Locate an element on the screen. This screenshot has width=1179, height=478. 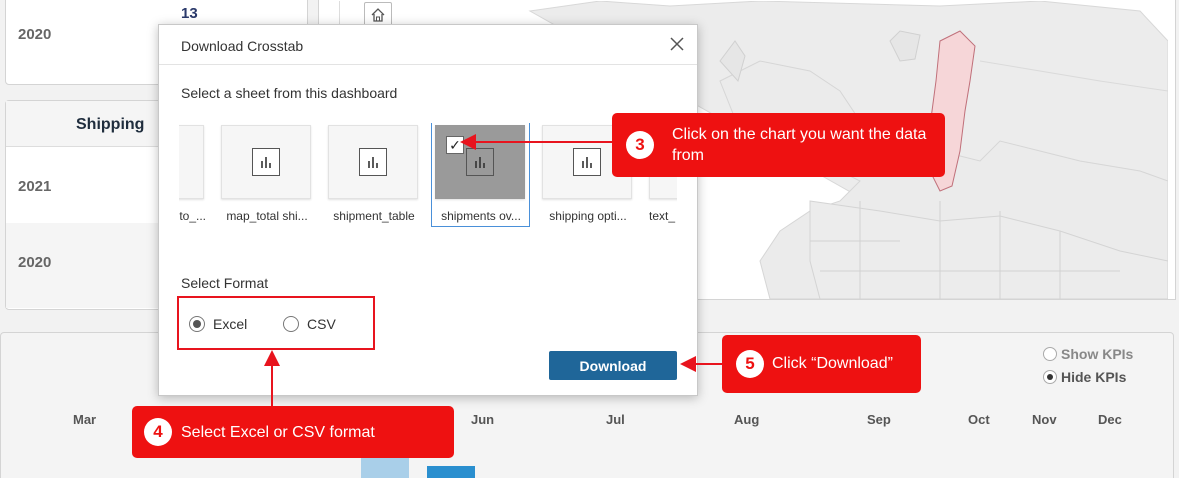
month-label: Sep is located at coordinates (879, 419).